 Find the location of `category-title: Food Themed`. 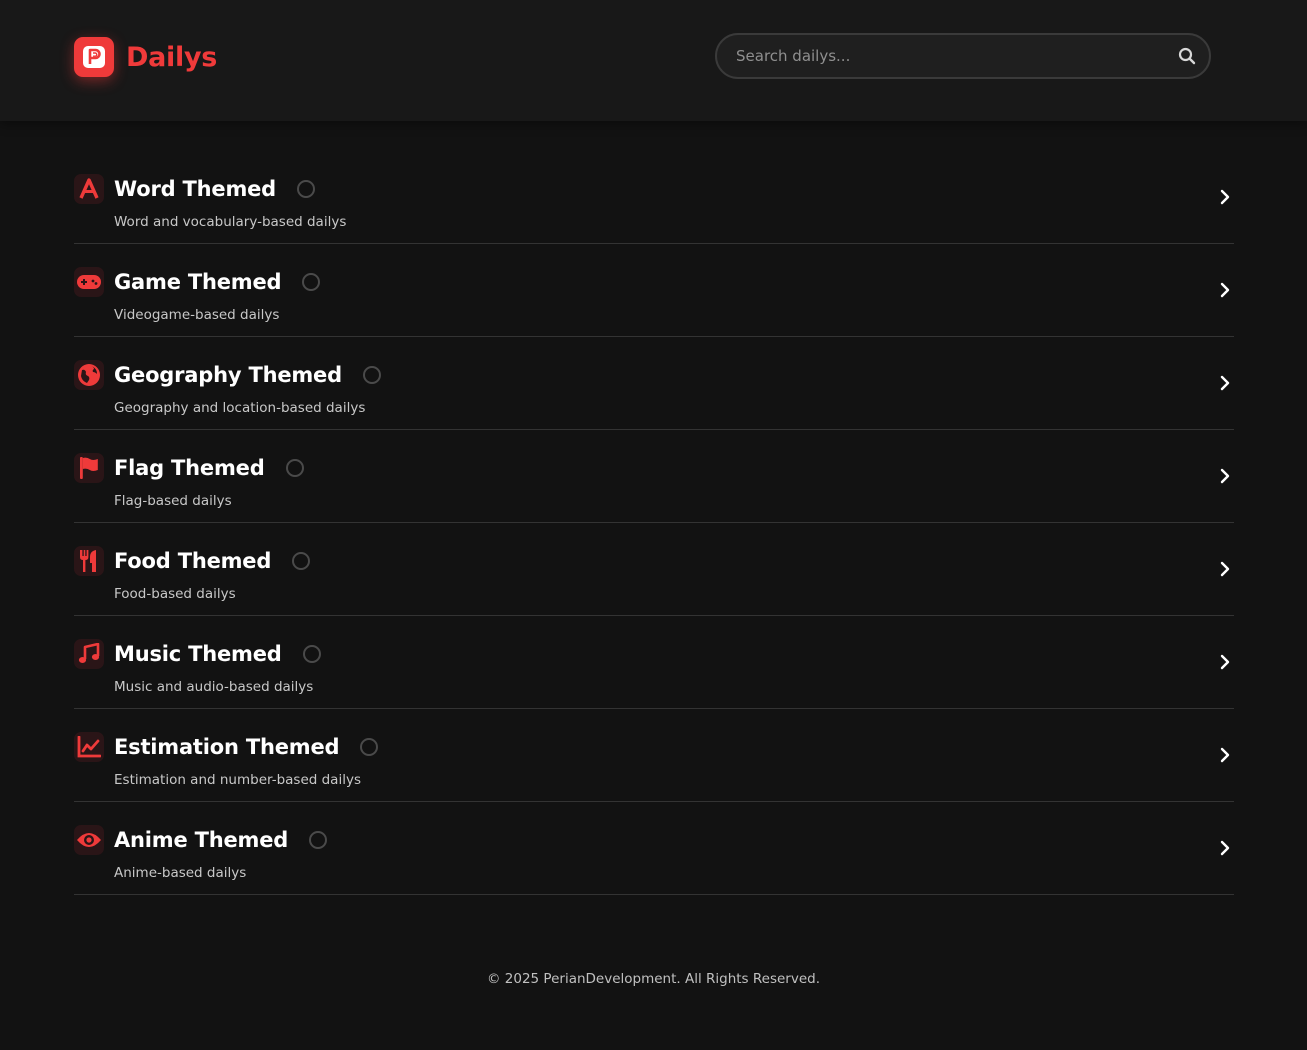

category-title: Food Themed is located at coordinates (193, 561).